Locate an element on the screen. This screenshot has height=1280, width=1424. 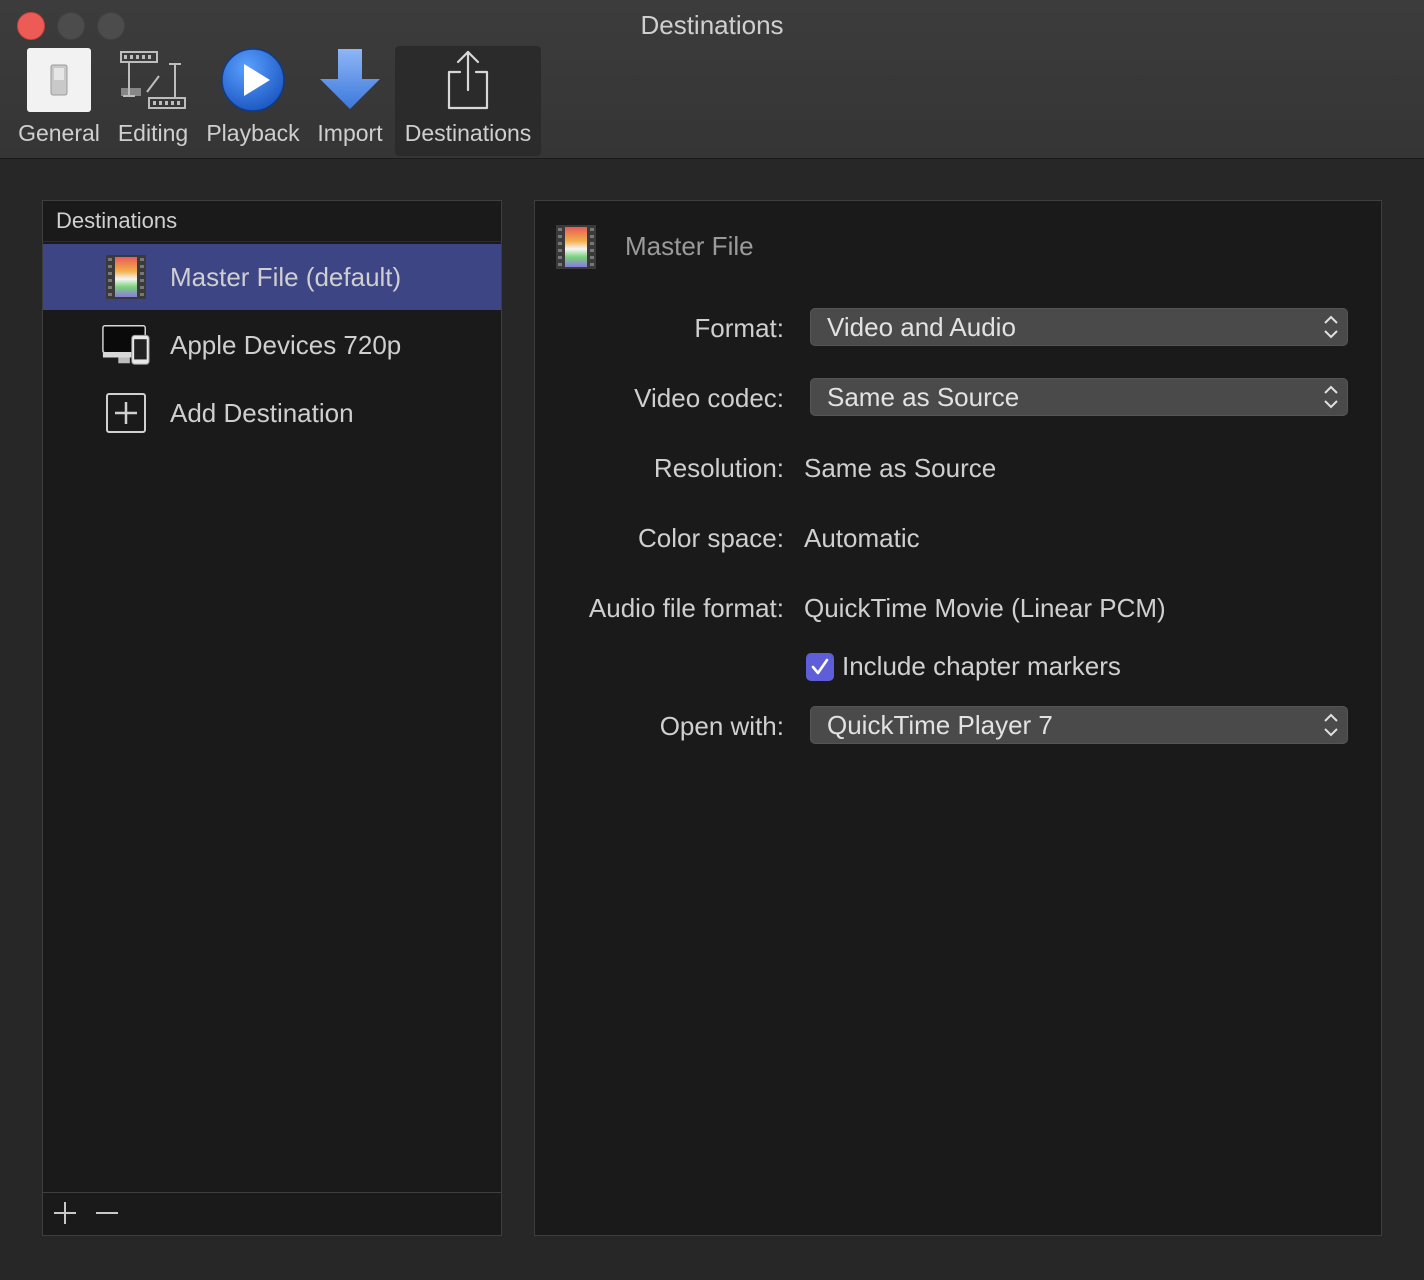
add-box-icon is located at coordinates (126, 413).